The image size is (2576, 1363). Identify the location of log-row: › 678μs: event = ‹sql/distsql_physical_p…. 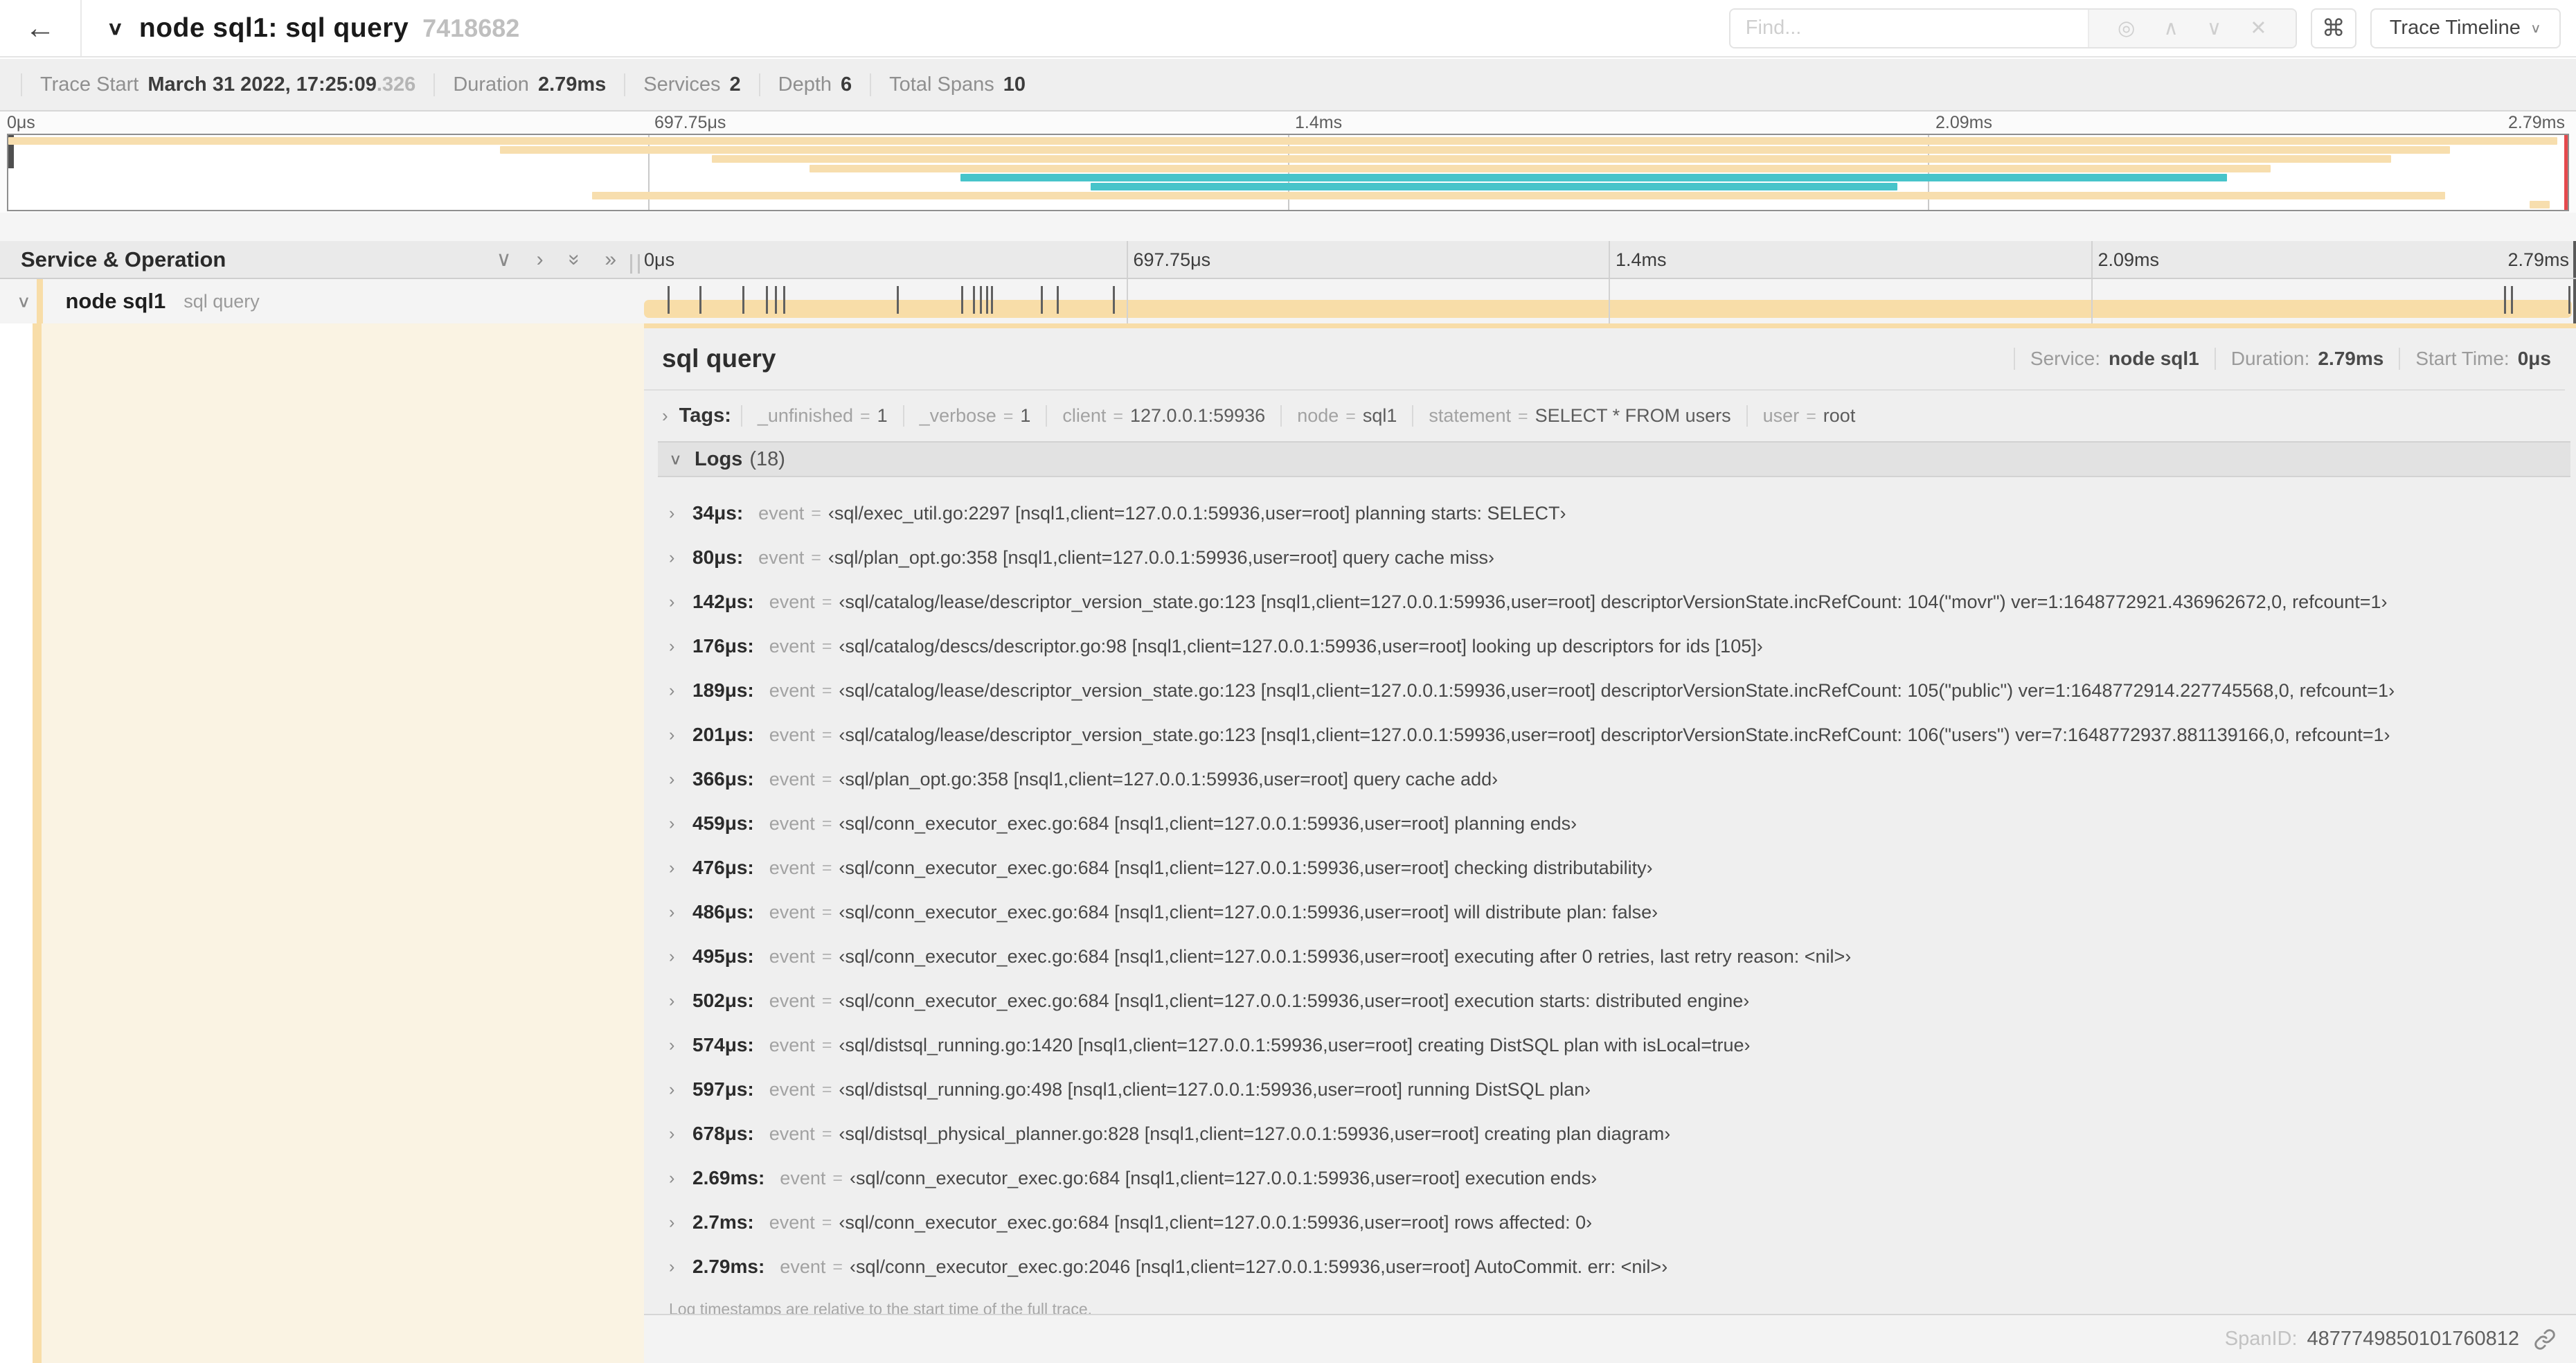
(1614, 1134).